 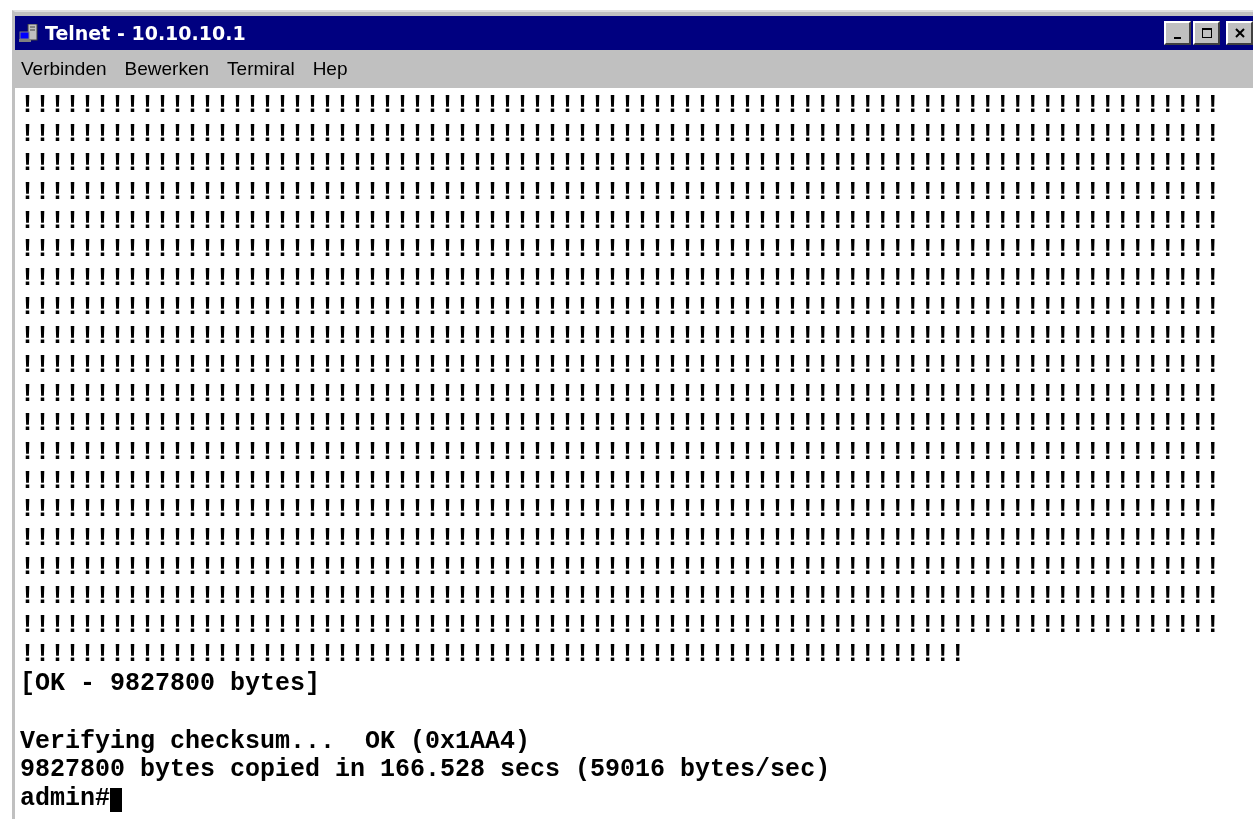 What do you see at coordinates (1177, 38) in the screenshot?
I see `minimize-icon` at bounding box center [1177, 38].